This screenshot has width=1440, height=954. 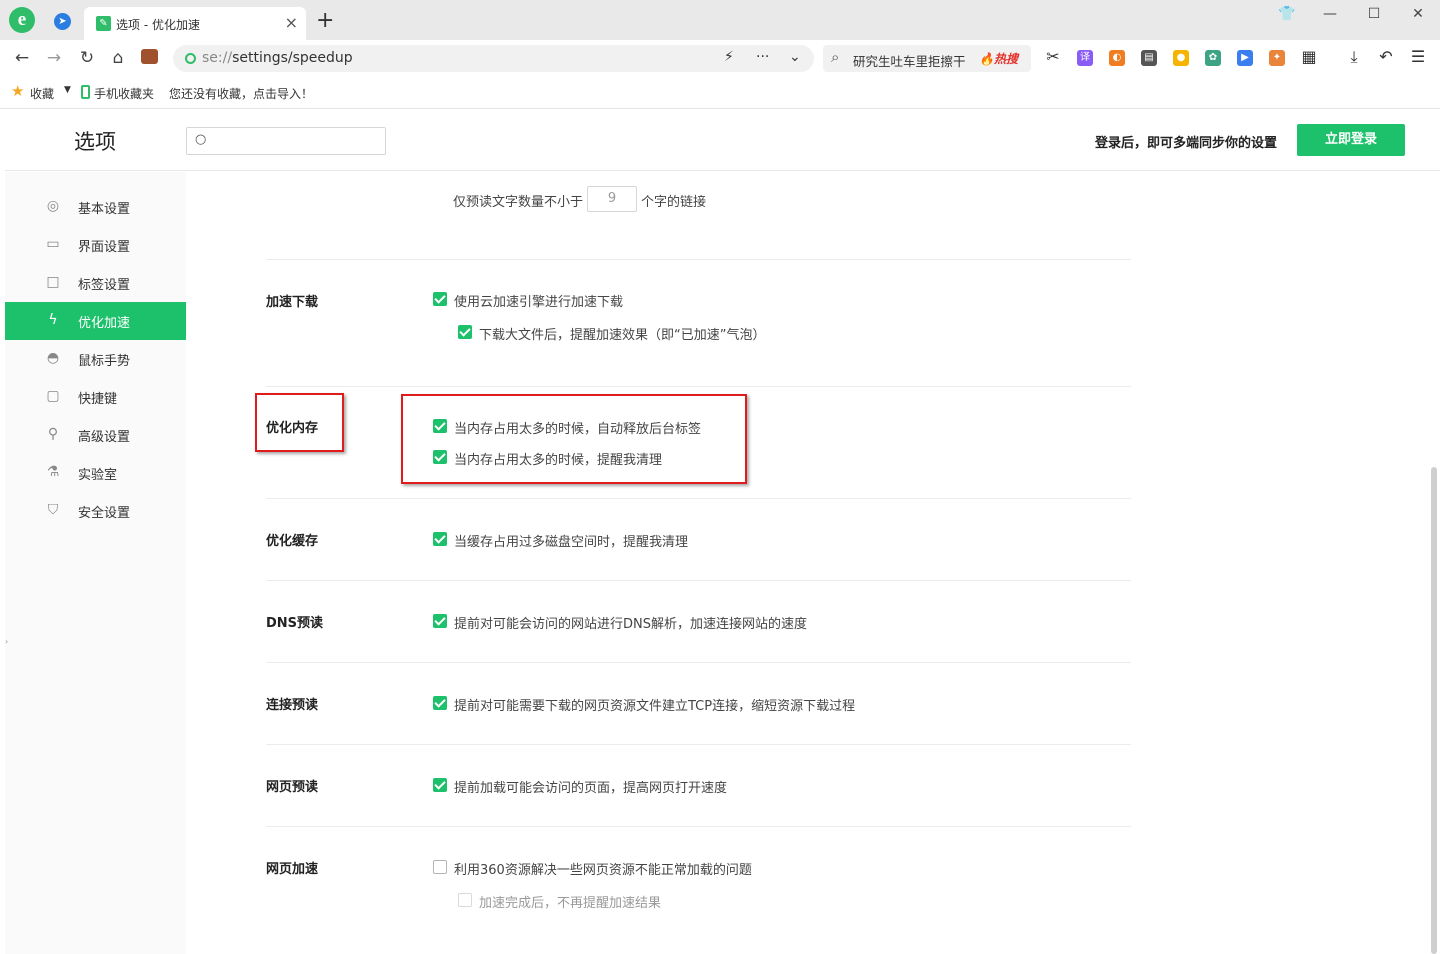 What do you see at coordinates (95, 321) in the screenshot?
I see `sidebar-item-speedup: ϟ 优化加速` at bounding box center [95, 321].